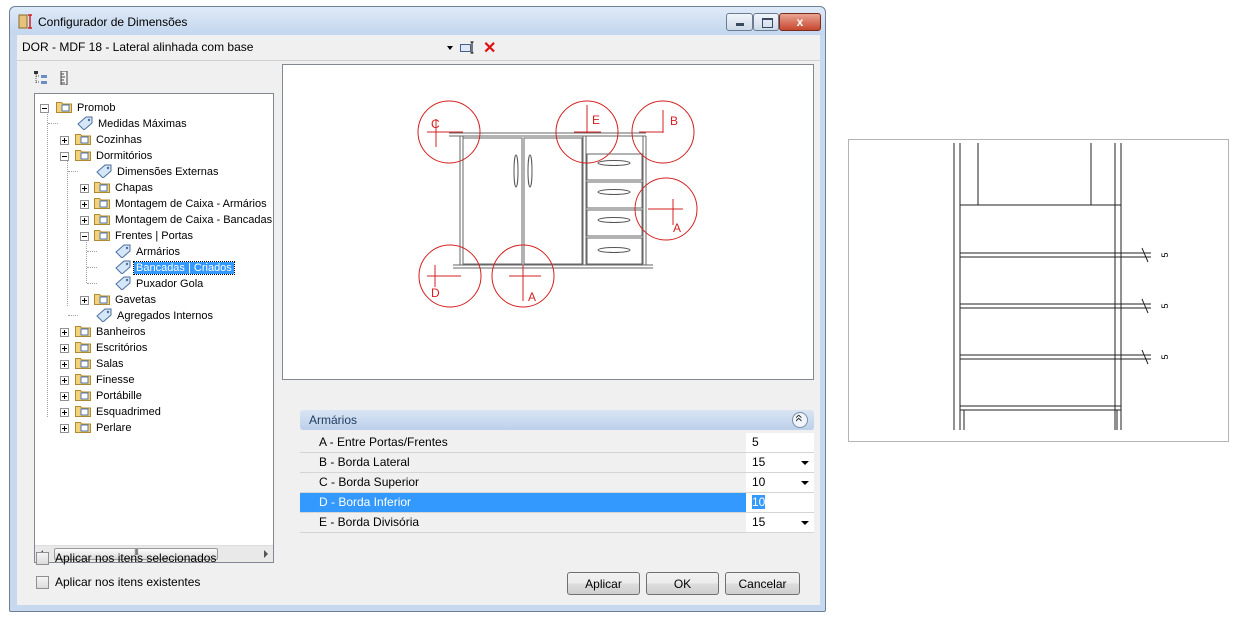  Describe the element at coordinates (557, 443) in the screenshot. I see `pg-row-entre-portas: A - Entre Portas/Frentes 5` at that location.